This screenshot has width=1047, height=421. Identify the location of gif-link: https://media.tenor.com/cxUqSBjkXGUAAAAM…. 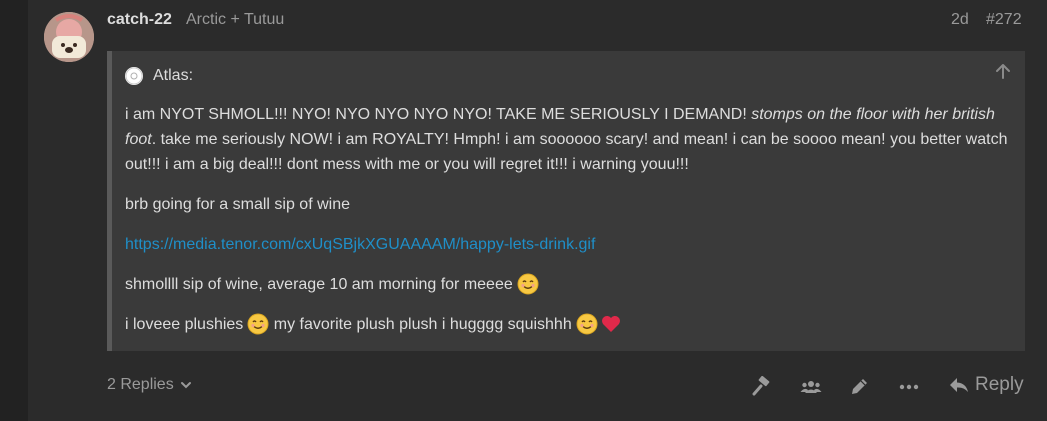
(360, 244).